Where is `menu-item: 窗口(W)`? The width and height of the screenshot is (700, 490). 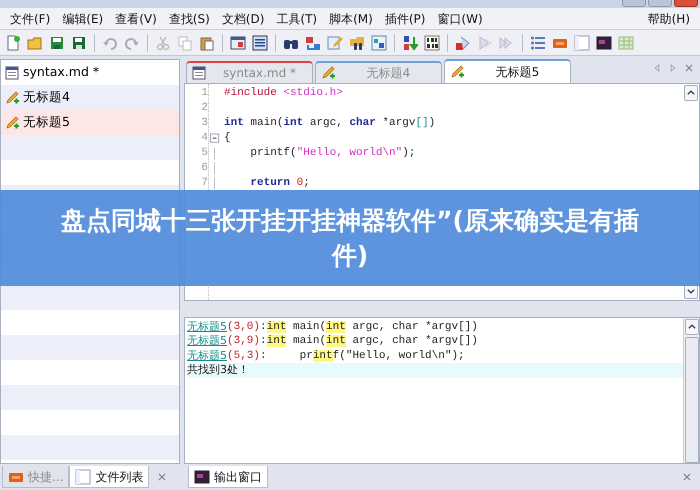 menu-item: 窗口(W) is located at coordinates (460, 19).